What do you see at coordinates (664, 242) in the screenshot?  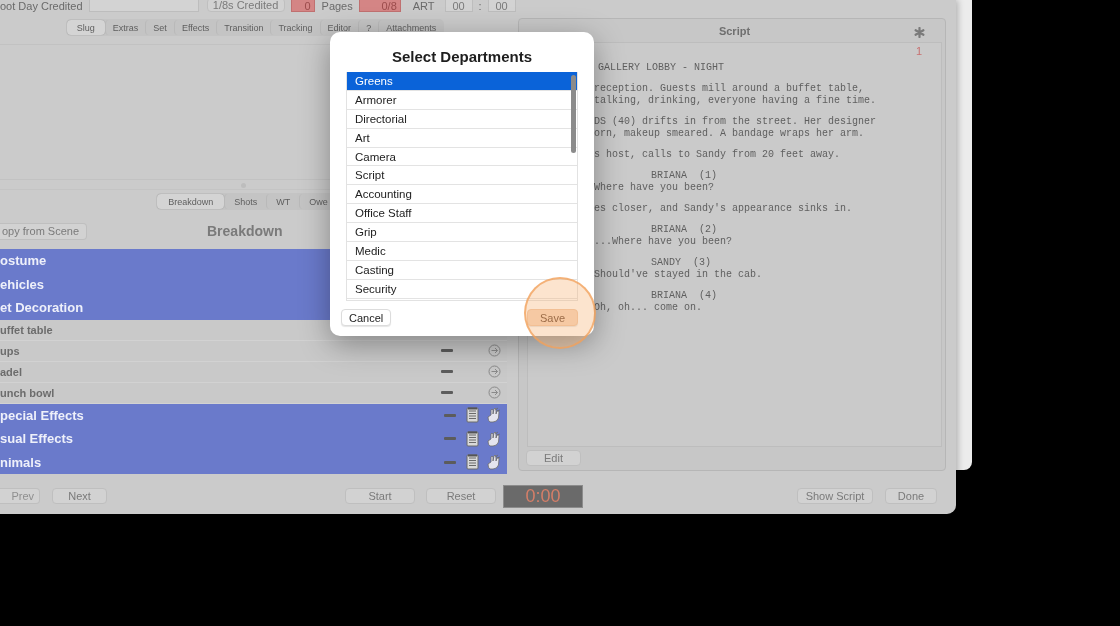 I see `dialogue-line: ...Where have you been?` at bounding box center [664, 242].